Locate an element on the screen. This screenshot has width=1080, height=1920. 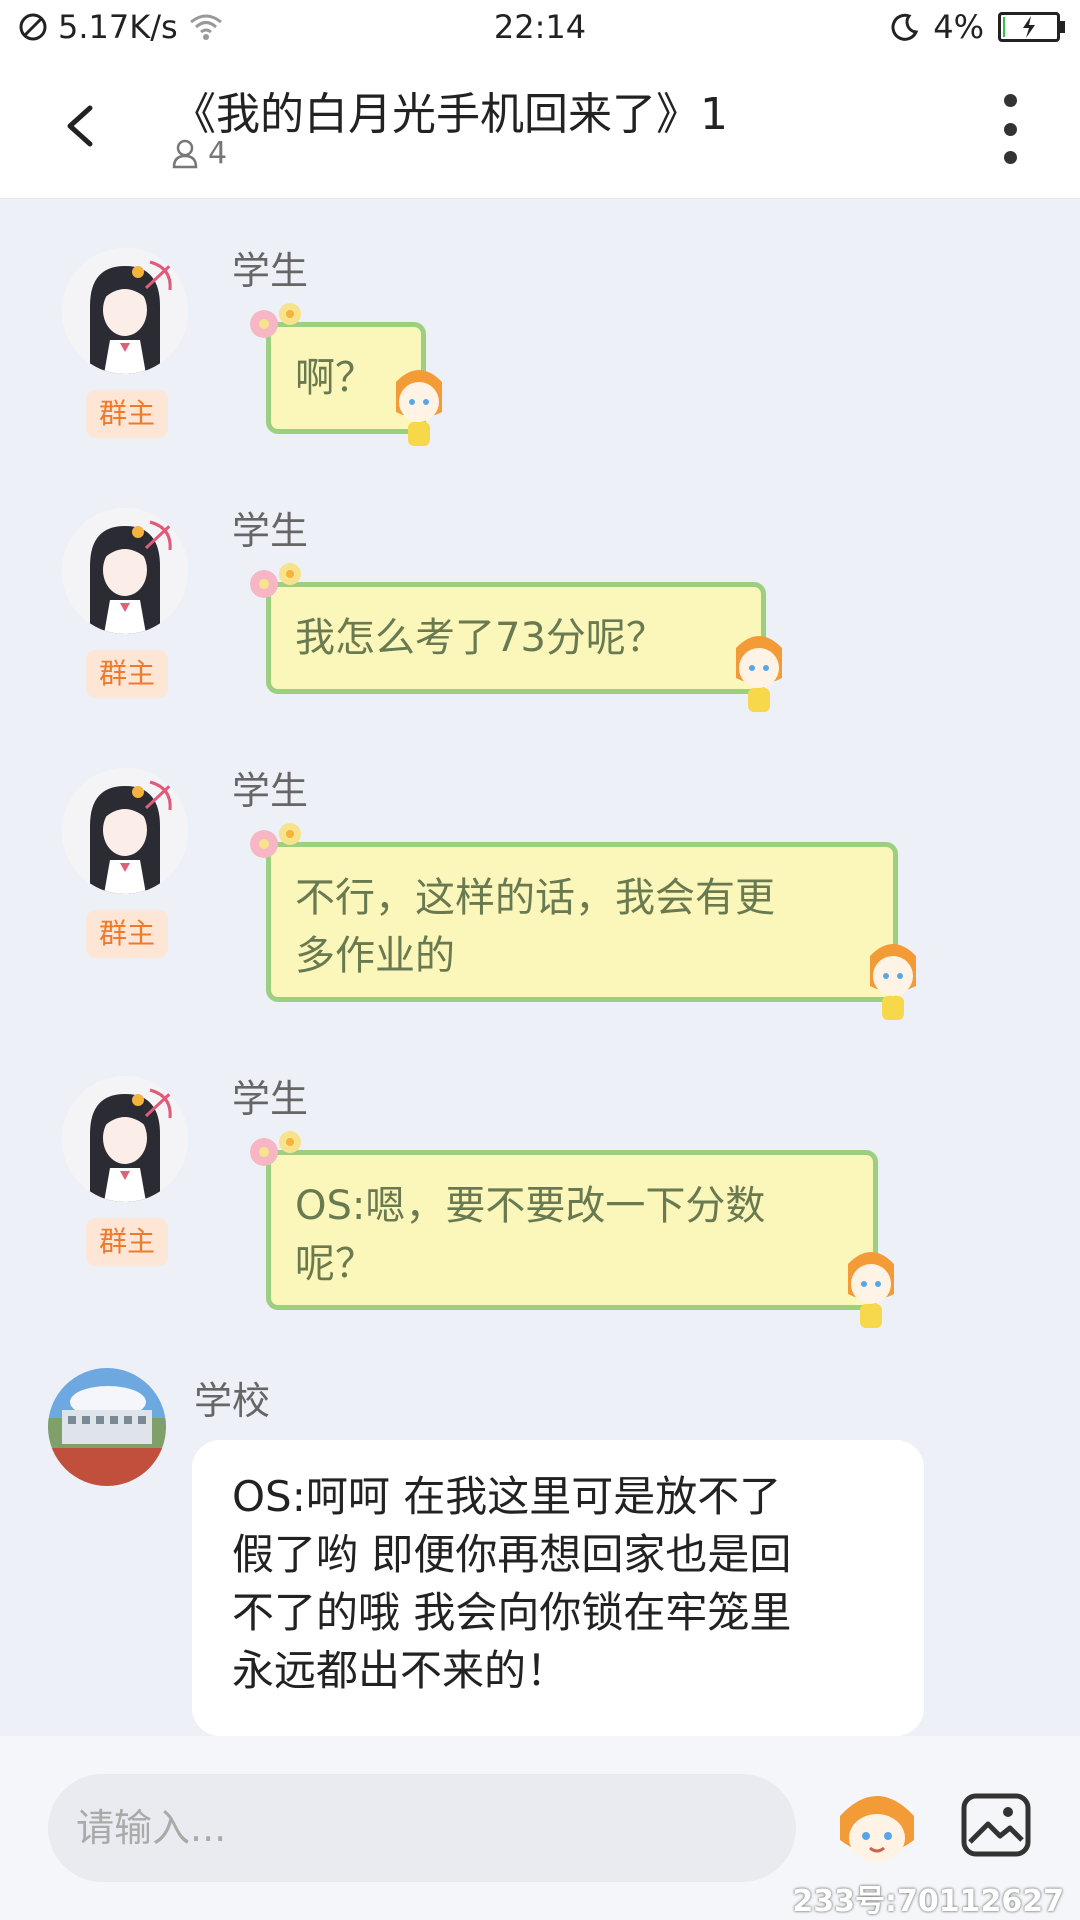
message-line: OS:呵呵 在我这里可是放不了 is located at coordinates (507, 1496).